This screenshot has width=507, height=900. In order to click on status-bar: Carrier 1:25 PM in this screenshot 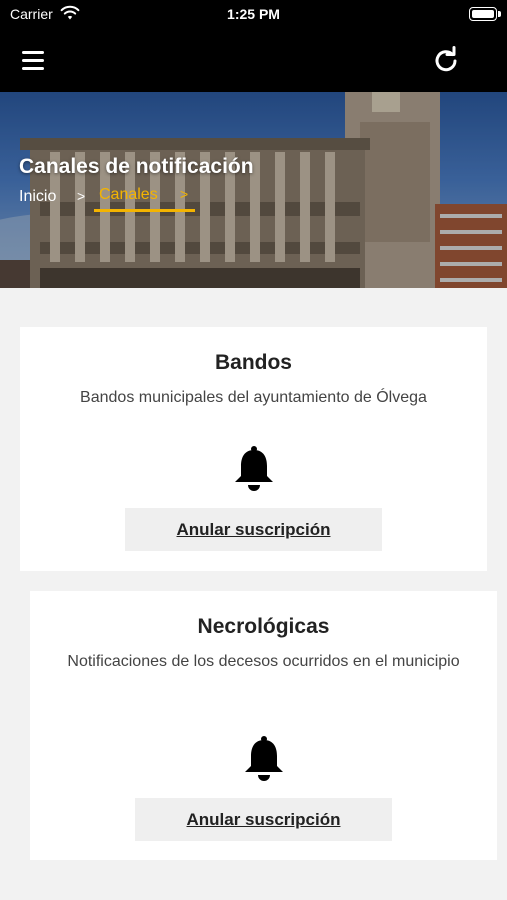, I will do `click(253, 15)`.